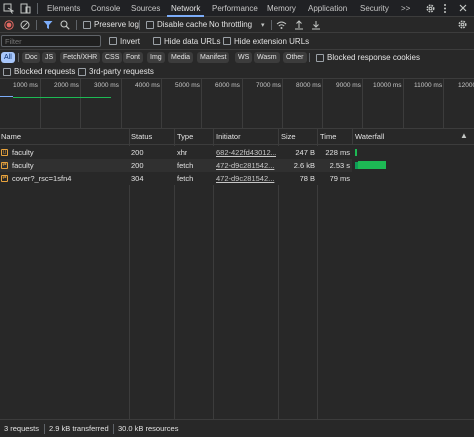  I want to click on third-party-requests-label: 3rd-party requests, so click(121, 71).